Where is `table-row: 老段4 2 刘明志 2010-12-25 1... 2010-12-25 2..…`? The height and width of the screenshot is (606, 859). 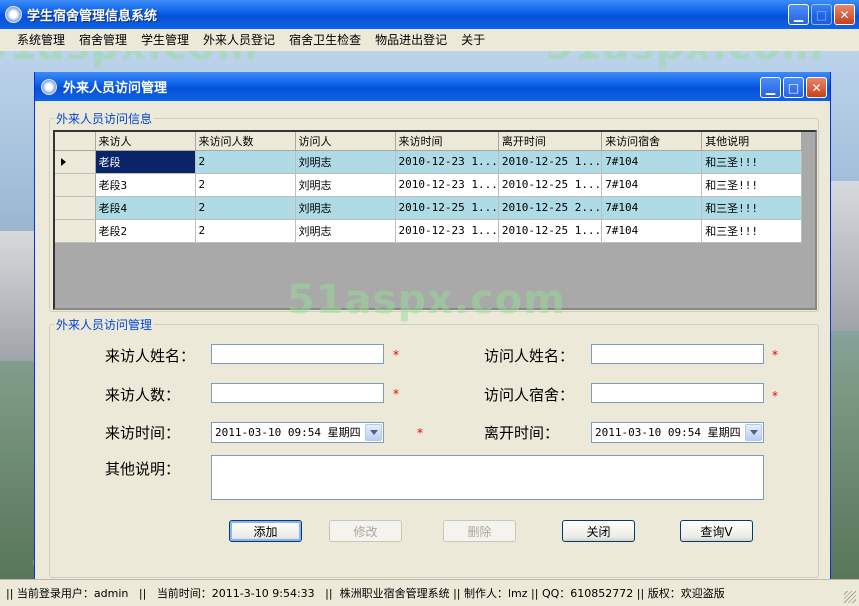
table-row: 老段4 2 刘明志 2010-12-25 1... 2010-12-25 2..… is located at coordinates (429, 208).